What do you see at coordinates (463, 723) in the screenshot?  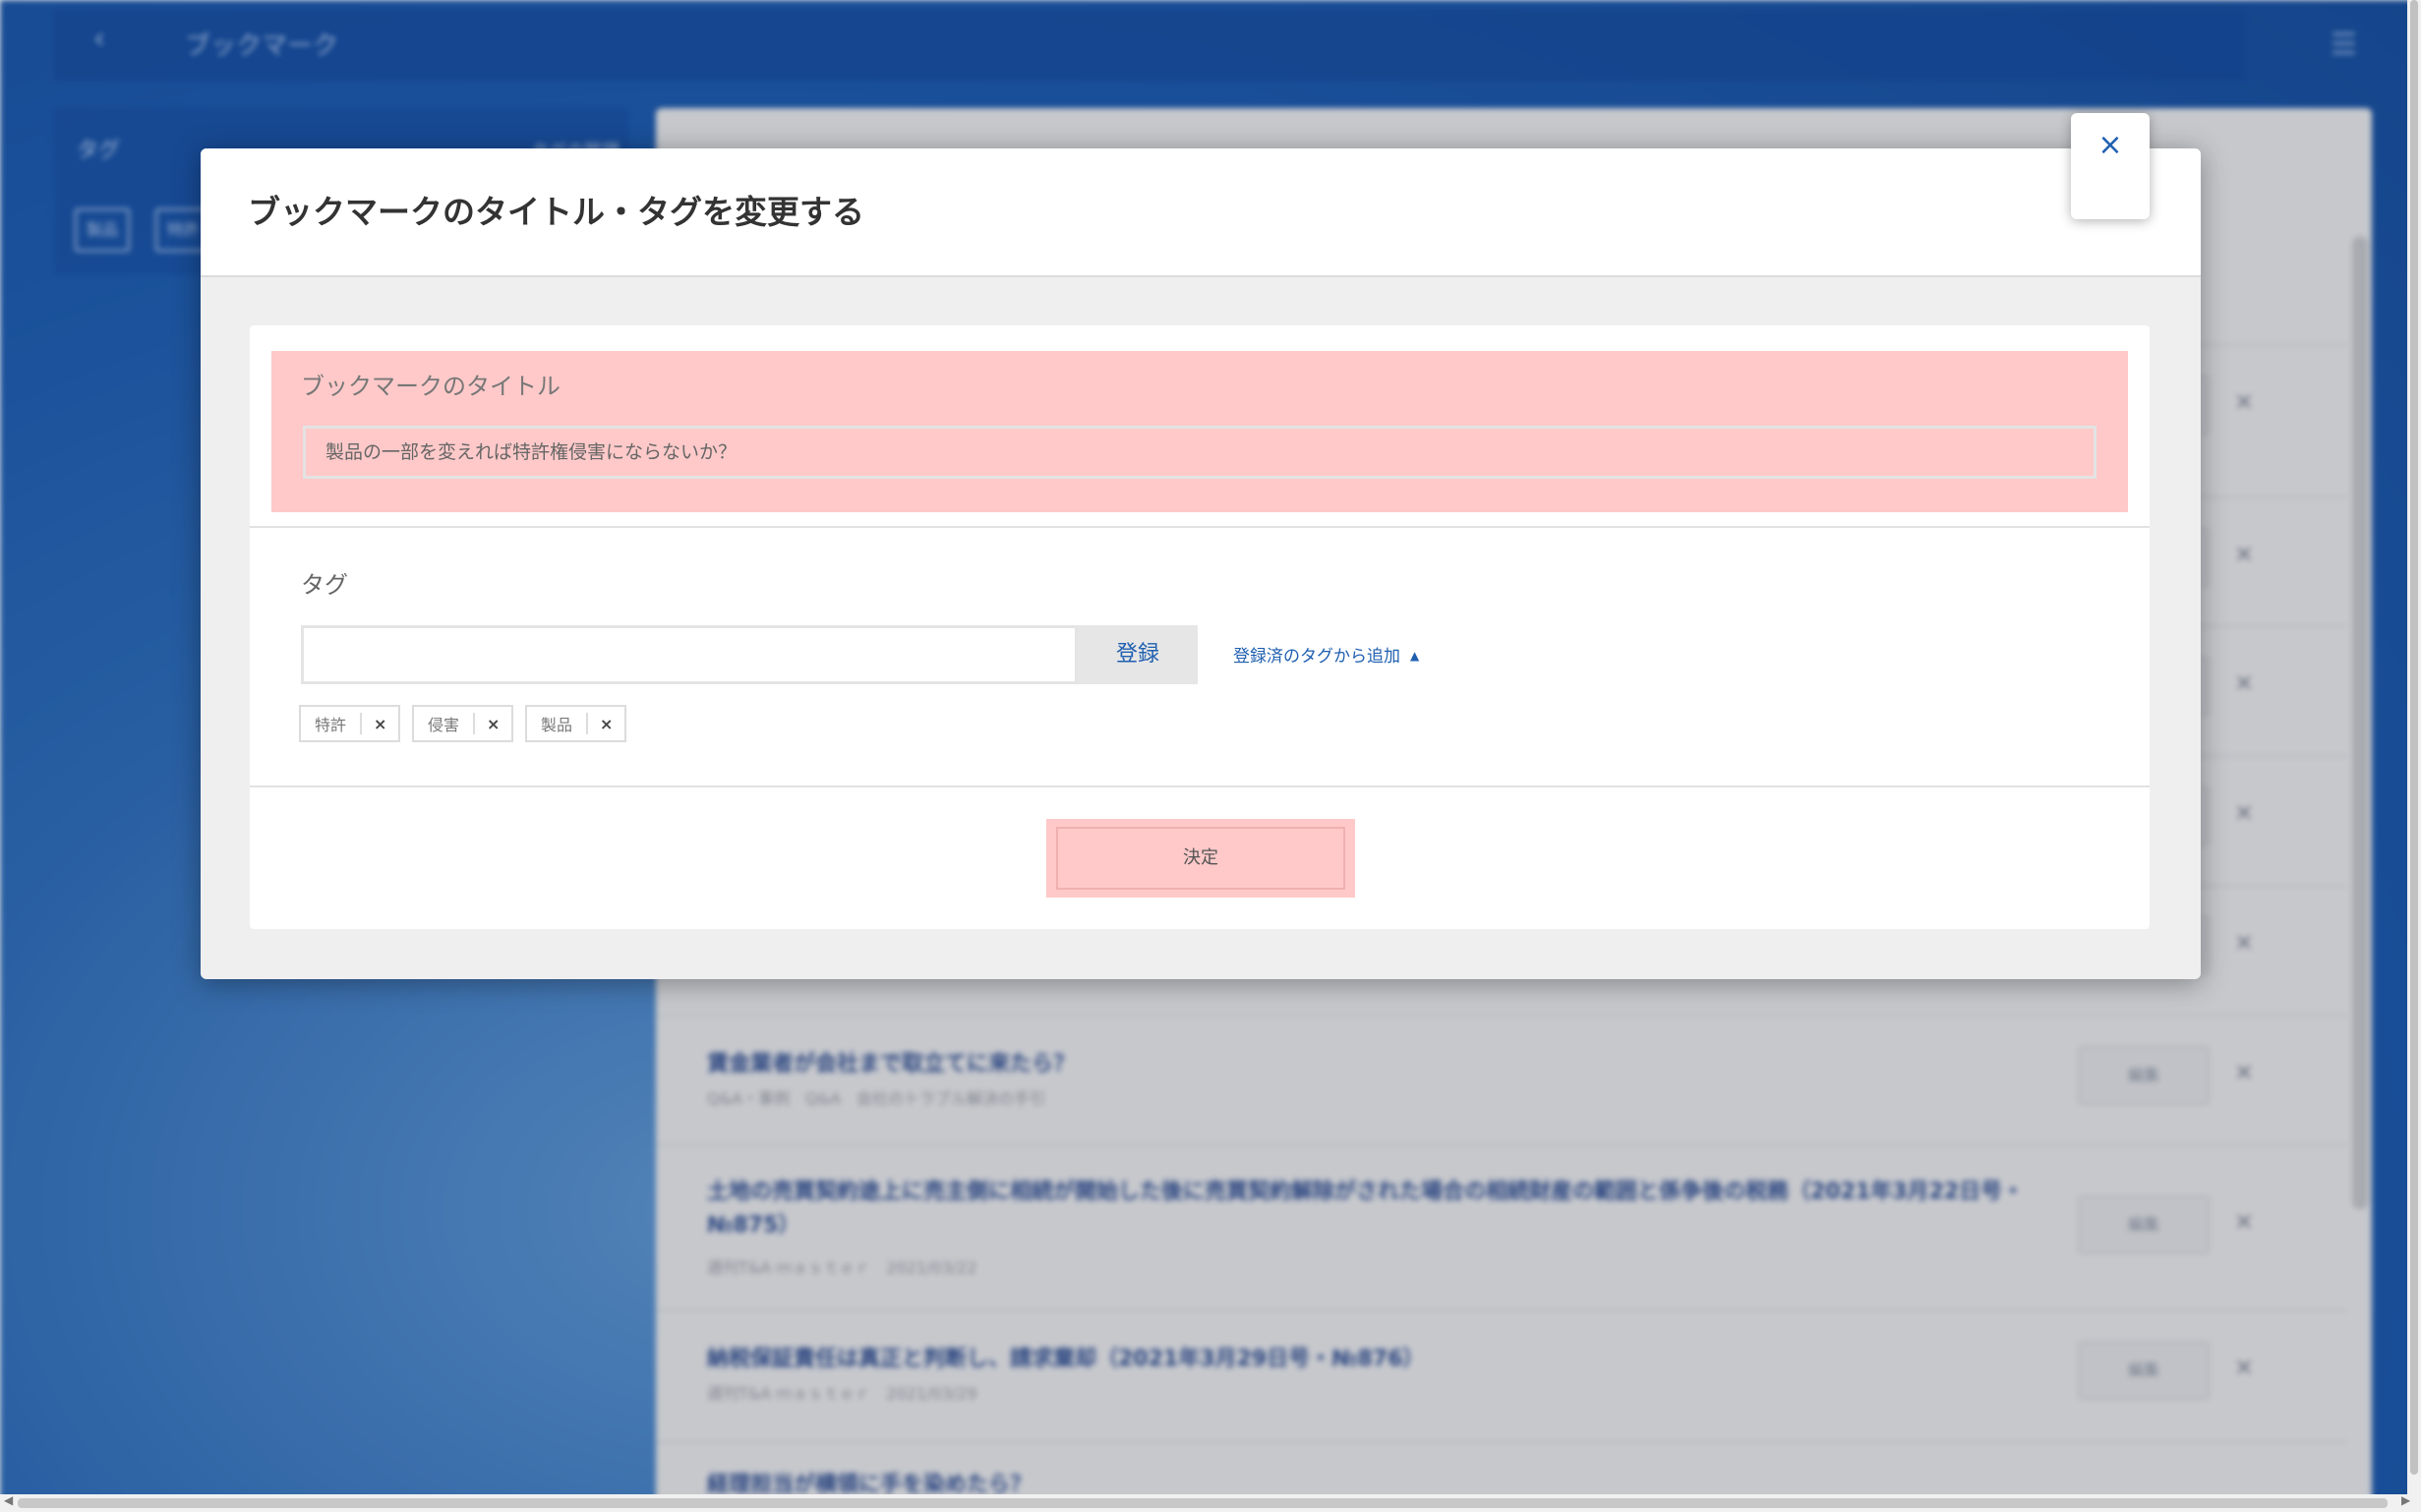 I see `tag-chip: 侵害 ×` at bounding box center [463, 723].